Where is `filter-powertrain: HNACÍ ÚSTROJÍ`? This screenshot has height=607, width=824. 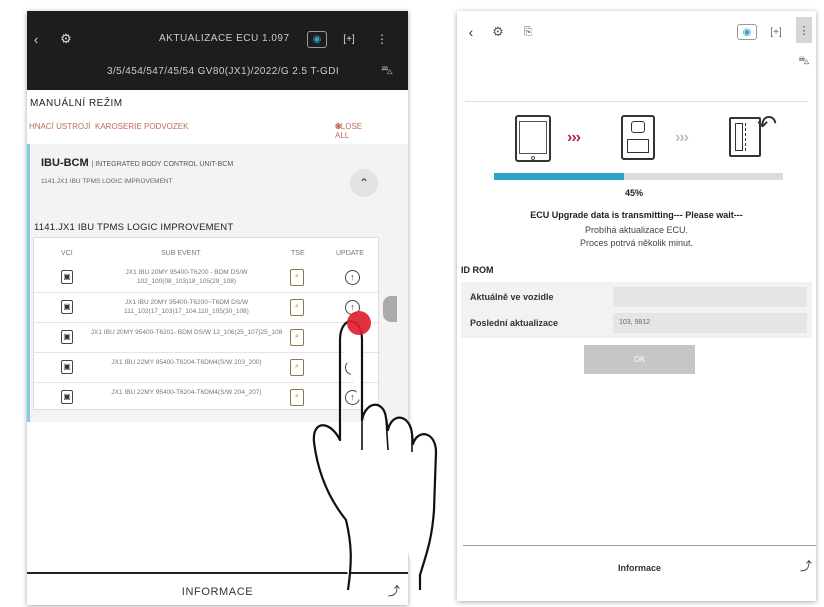
filter-powertrain: HNACÍ ÚSTROJÍ is located at coordinates (59, 126).